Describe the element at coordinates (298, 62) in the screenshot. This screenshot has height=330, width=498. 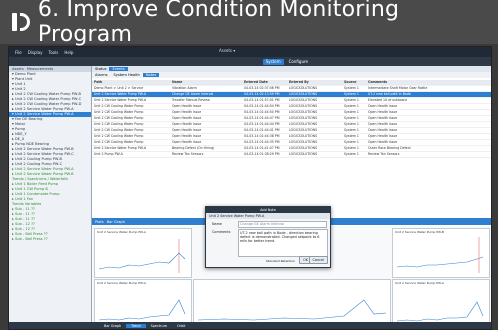
I see `configure-button: Configure` at that location.